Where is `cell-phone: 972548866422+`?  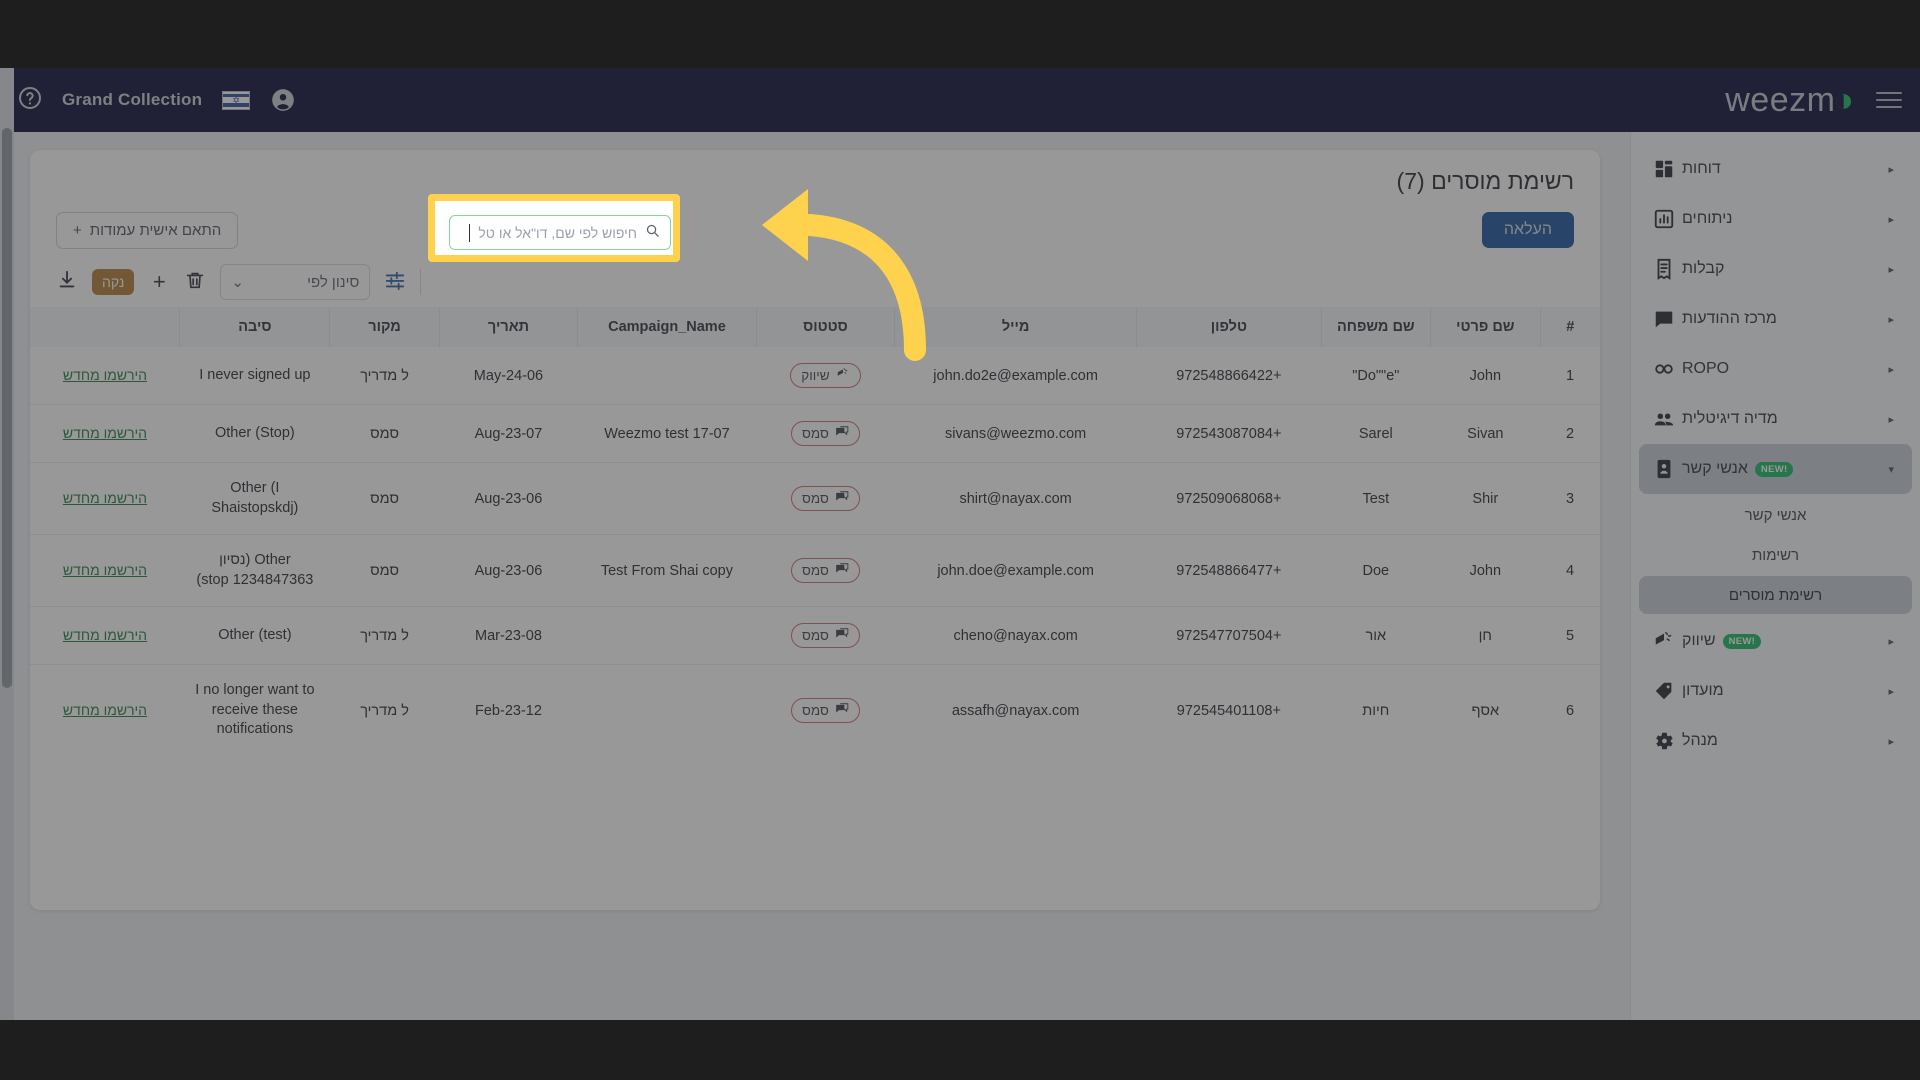
cell-phone: 972548866422+ is located at coordinates (1229, 376).